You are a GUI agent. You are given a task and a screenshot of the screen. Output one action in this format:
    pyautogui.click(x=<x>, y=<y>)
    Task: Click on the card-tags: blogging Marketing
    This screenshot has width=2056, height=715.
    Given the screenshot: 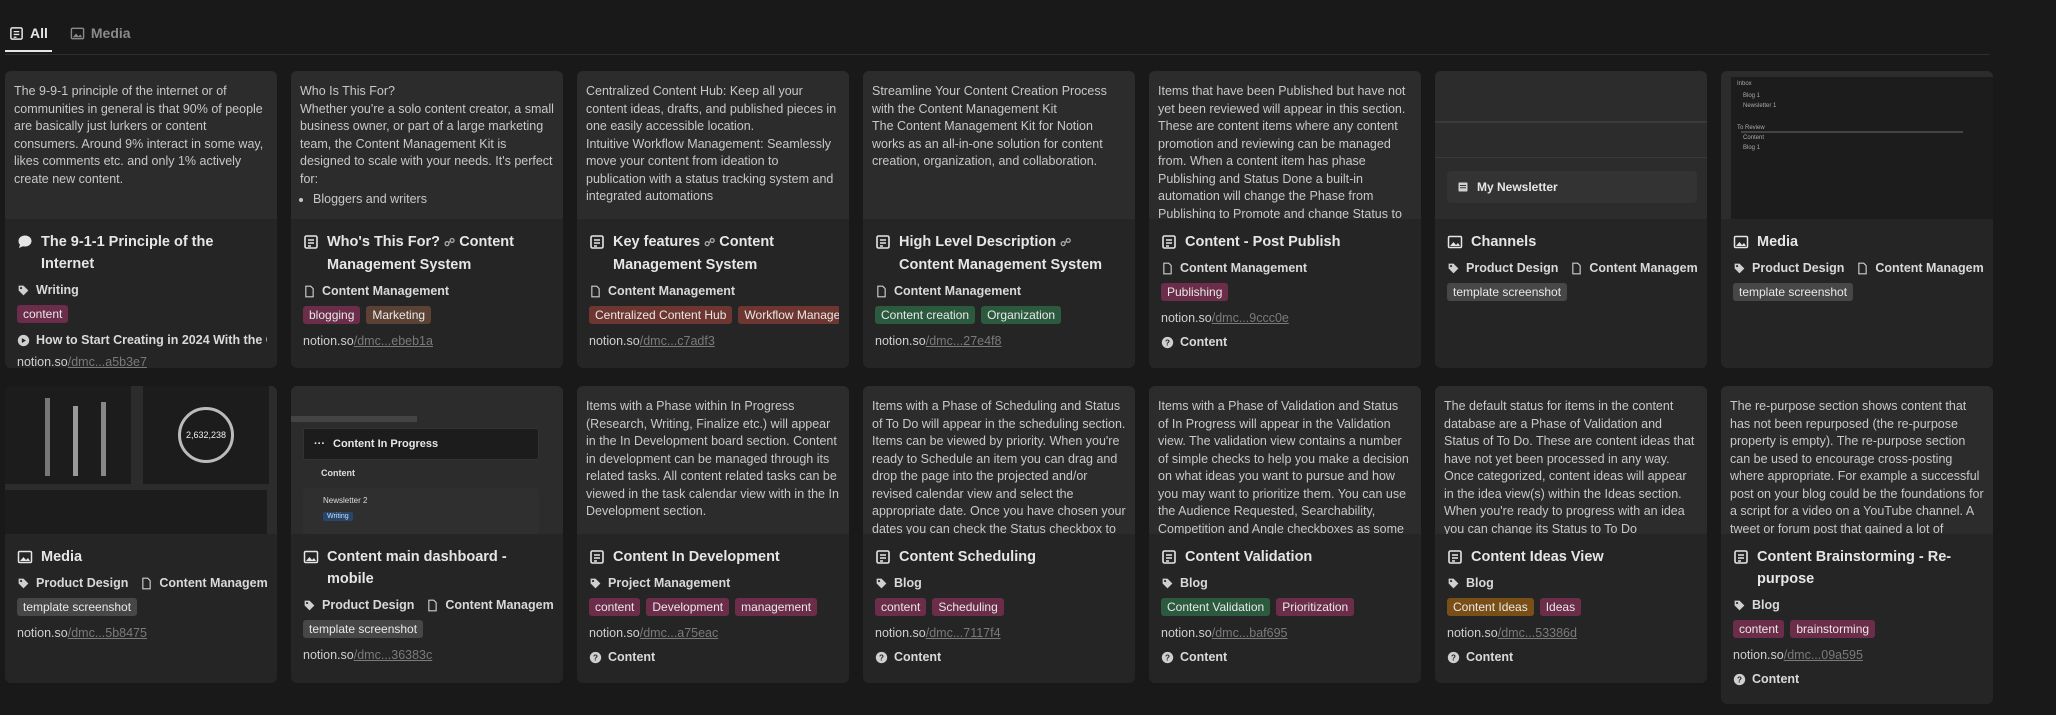 What is the action you would take?
    pyautogui.click(x=428, y=315)
    